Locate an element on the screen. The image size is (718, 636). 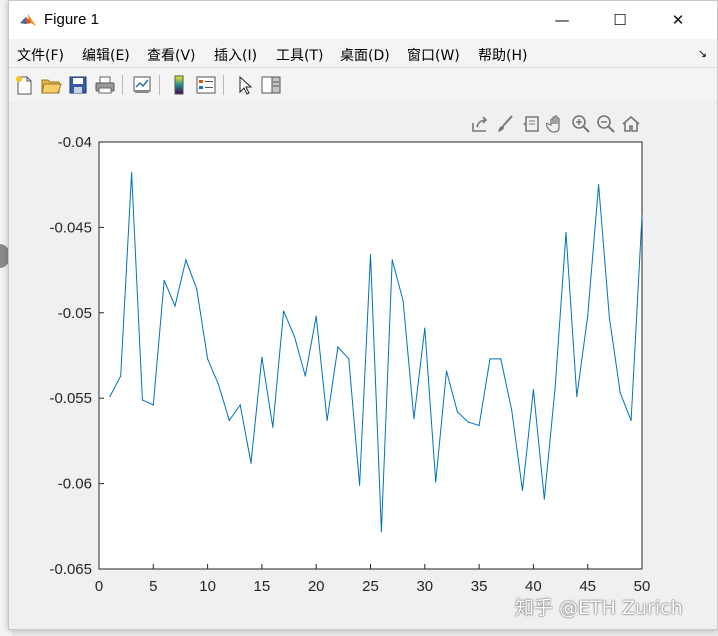
y-tick-label: -0.055 is located at coordinates (70, 398).